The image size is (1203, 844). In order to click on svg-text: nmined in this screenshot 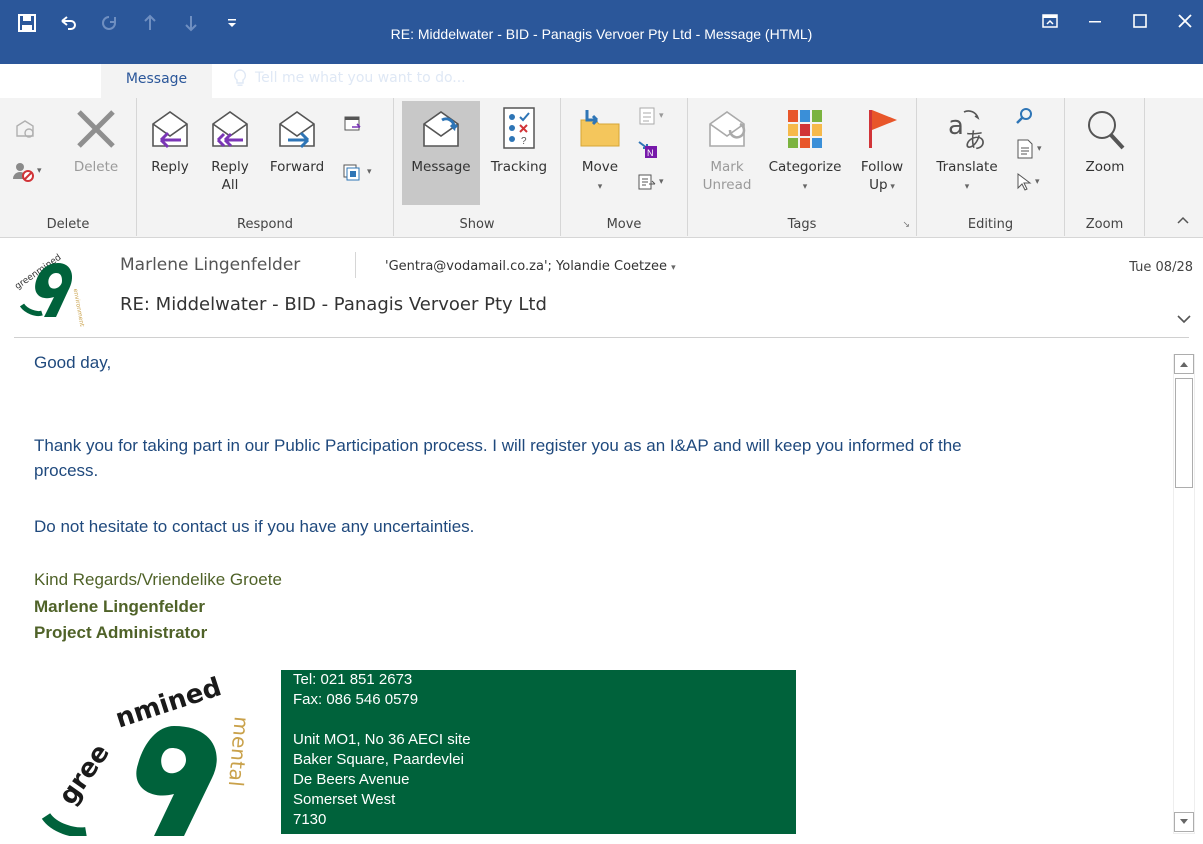, I will do `click(168, 703)`.